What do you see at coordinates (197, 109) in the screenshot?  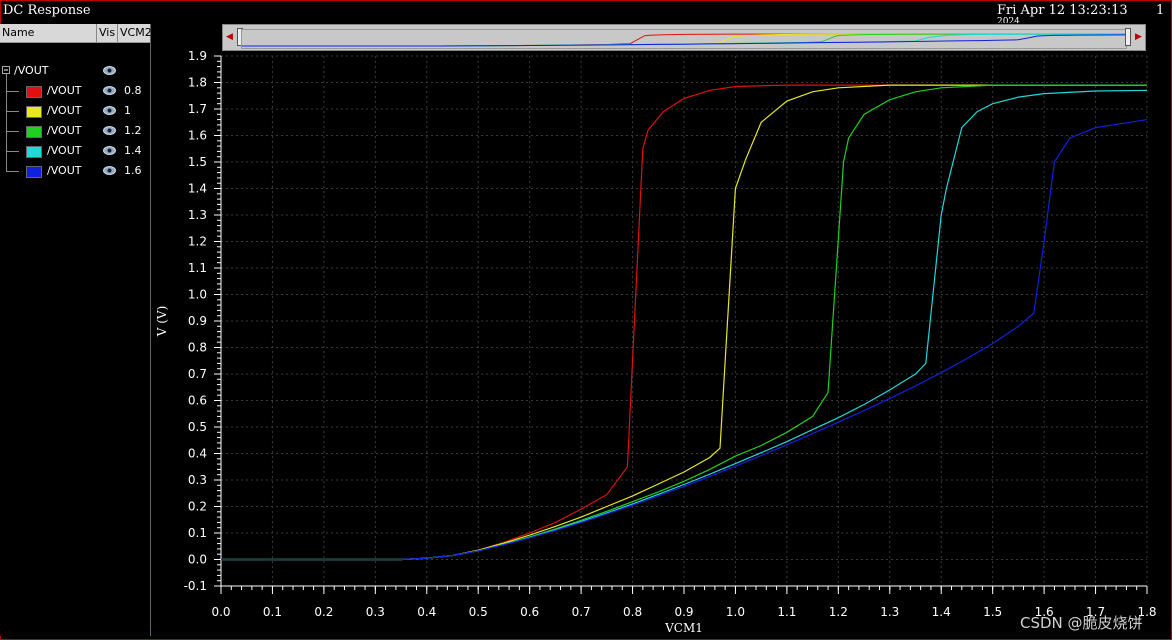 I see `y-tick-label: 1.7` at bounding box center [197, 109].